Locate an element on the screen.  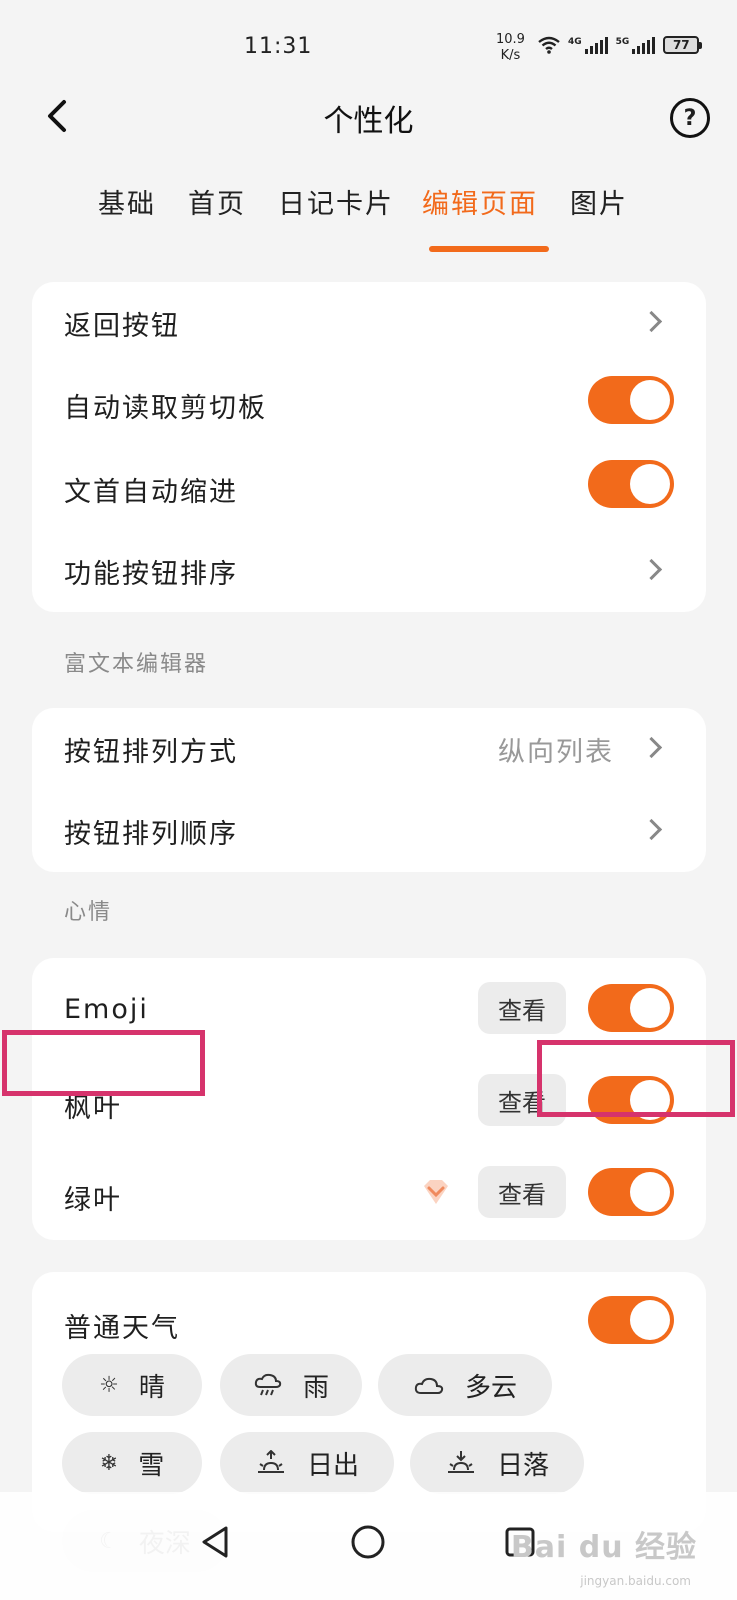
mood-emoji-toggle is located at coordinates (631, 1008).